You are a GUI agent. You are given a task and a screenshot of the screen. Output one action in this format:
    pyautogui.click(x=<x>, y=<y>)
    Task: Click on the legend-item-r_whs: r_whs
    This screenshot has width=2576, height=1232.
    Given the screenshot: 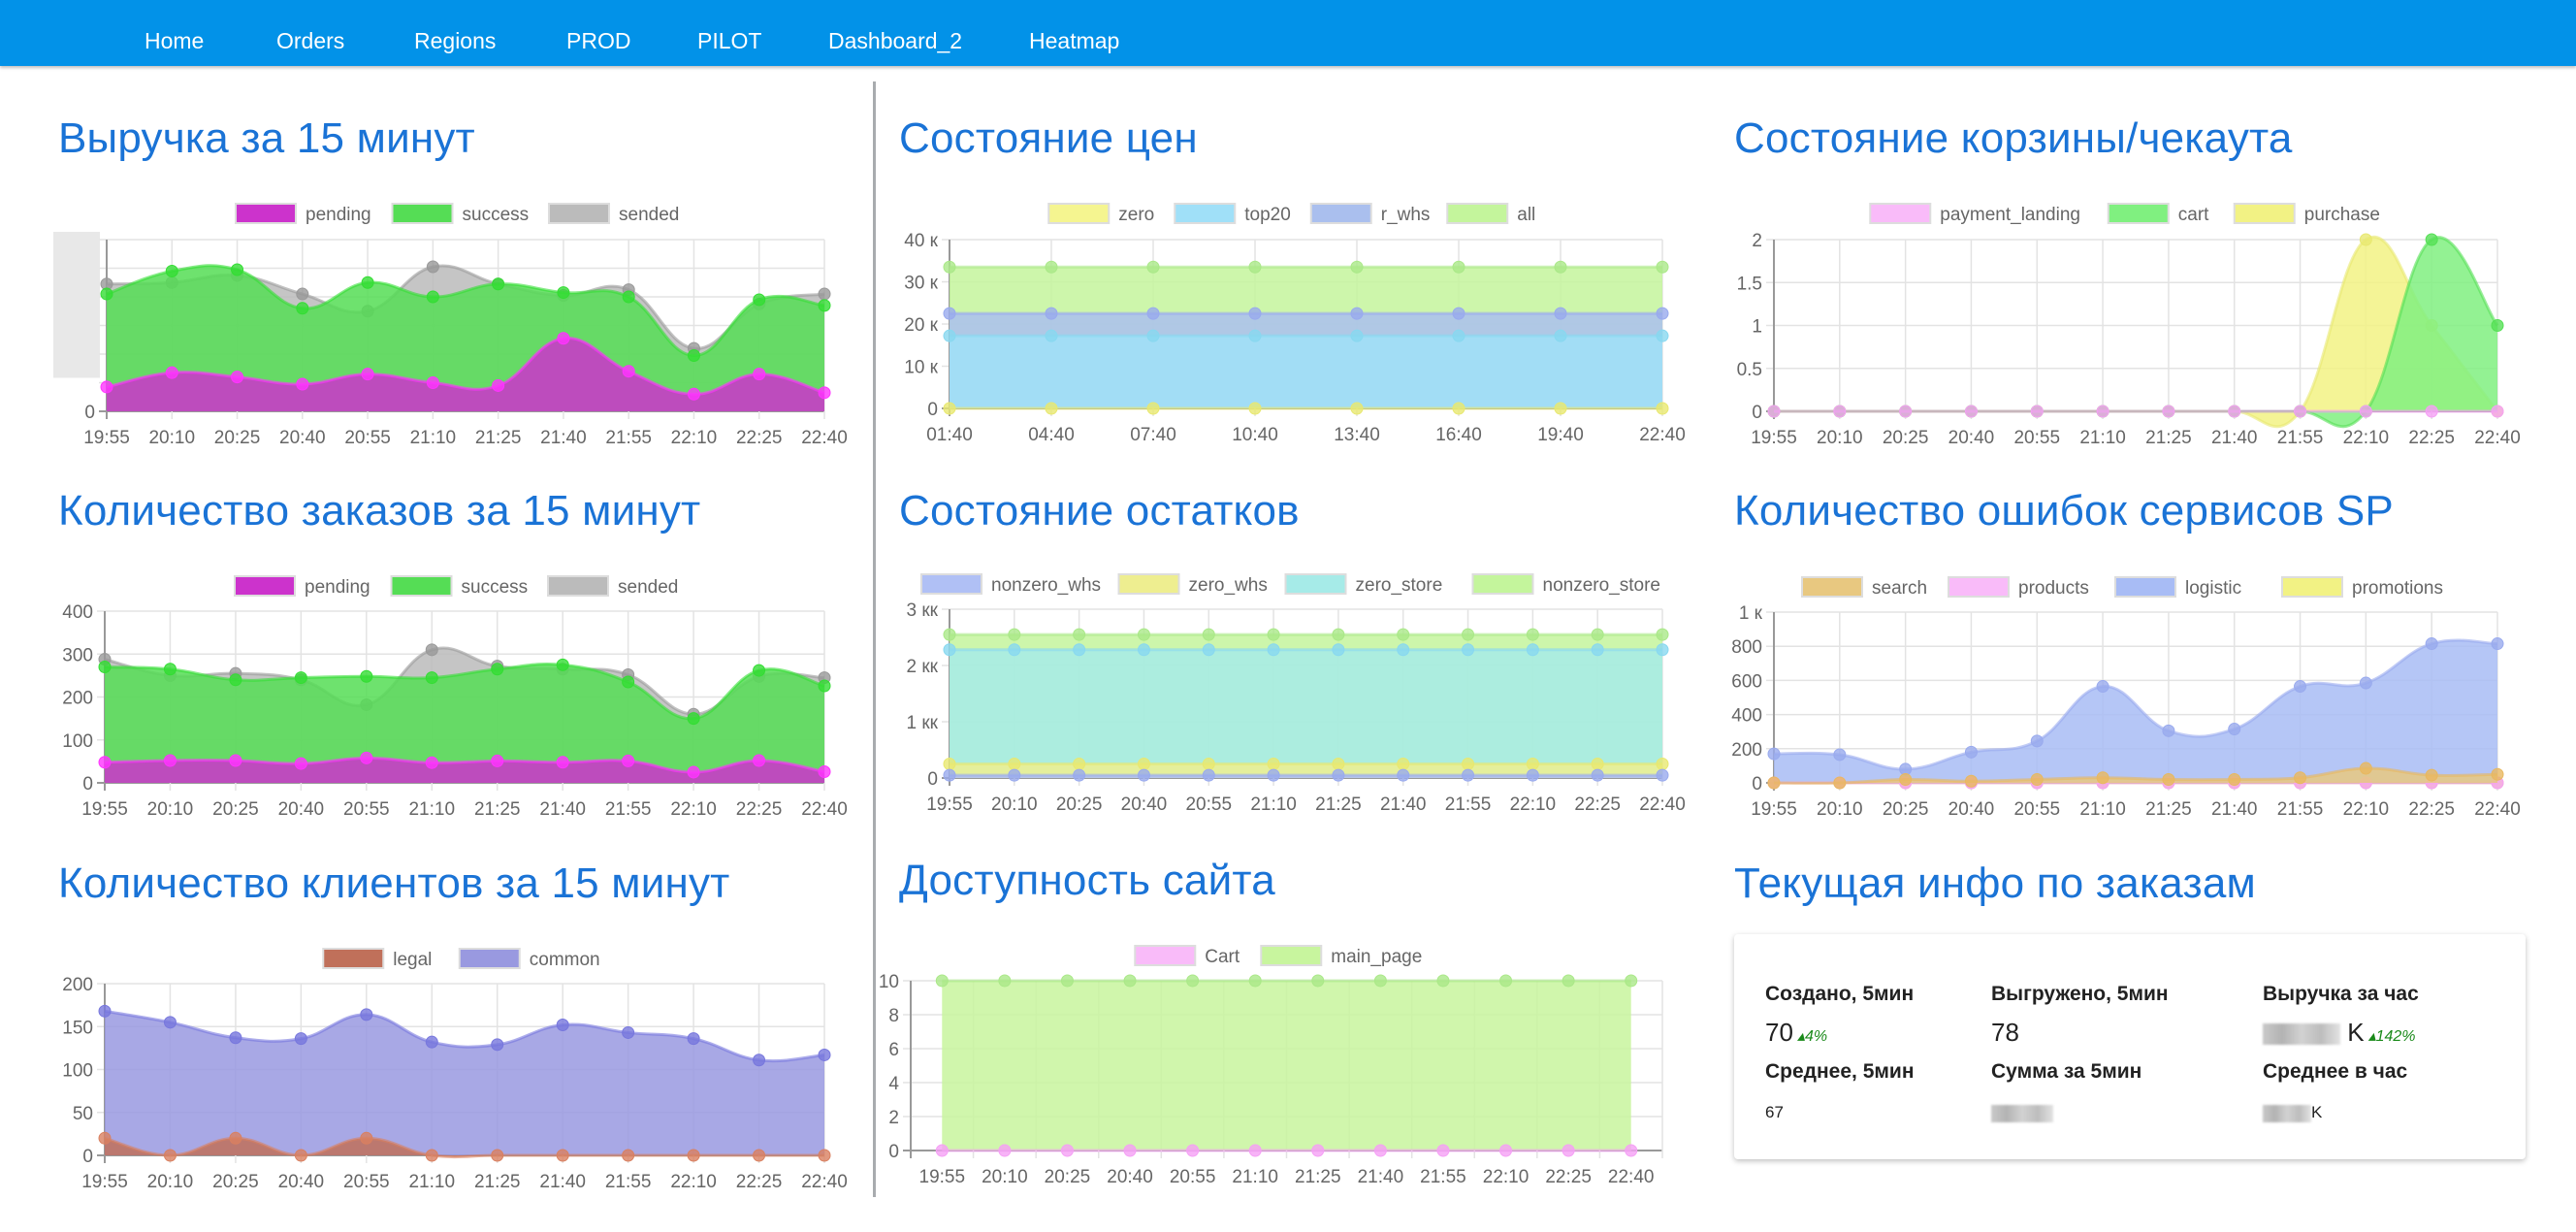 What is the action you would take?
    pyautogui.click(x=1370, y=214)
    